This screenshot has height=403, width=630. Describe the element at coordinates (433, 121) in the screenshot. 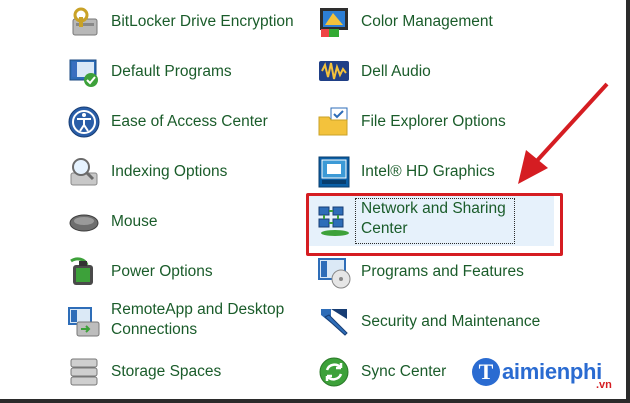

I see `file-explorer-options-label: File Explorer Options` at that location.